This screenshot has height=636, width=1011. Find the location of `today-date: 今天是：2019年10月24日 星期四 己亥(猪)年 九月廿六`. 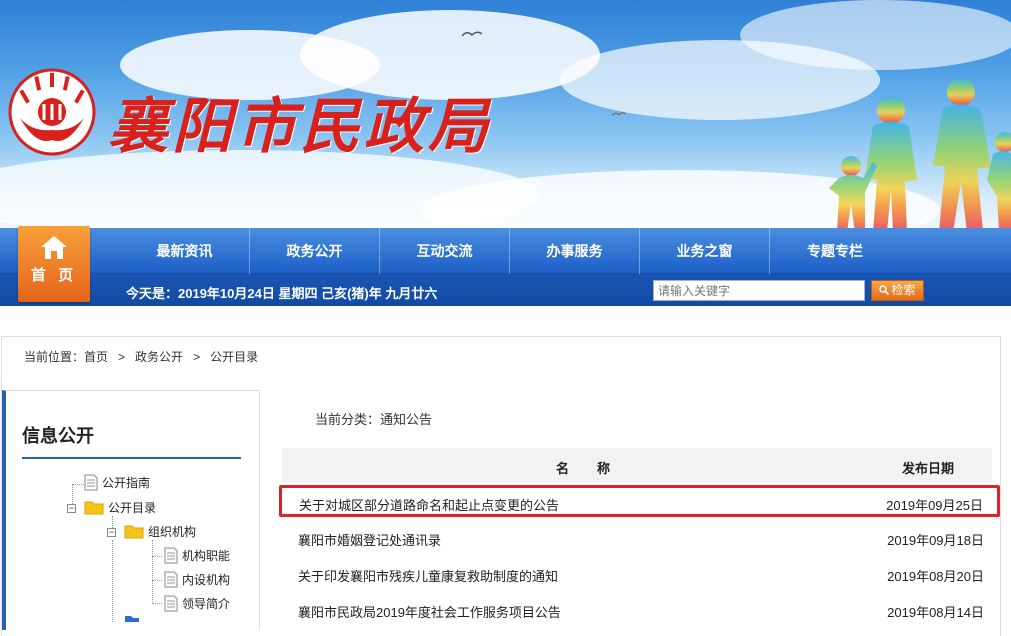

today-date: 今天是：2019年10月24日 星期四 己亥(猪)年 九月廿六 is located at coordinates (281, 292).